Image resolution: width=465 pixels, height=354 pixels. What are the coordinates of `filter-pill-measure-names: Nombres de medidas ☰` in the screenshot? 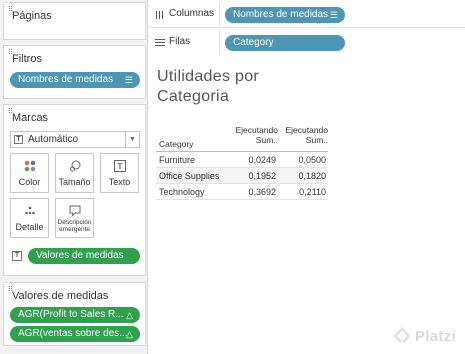 It's located at (75, 80).